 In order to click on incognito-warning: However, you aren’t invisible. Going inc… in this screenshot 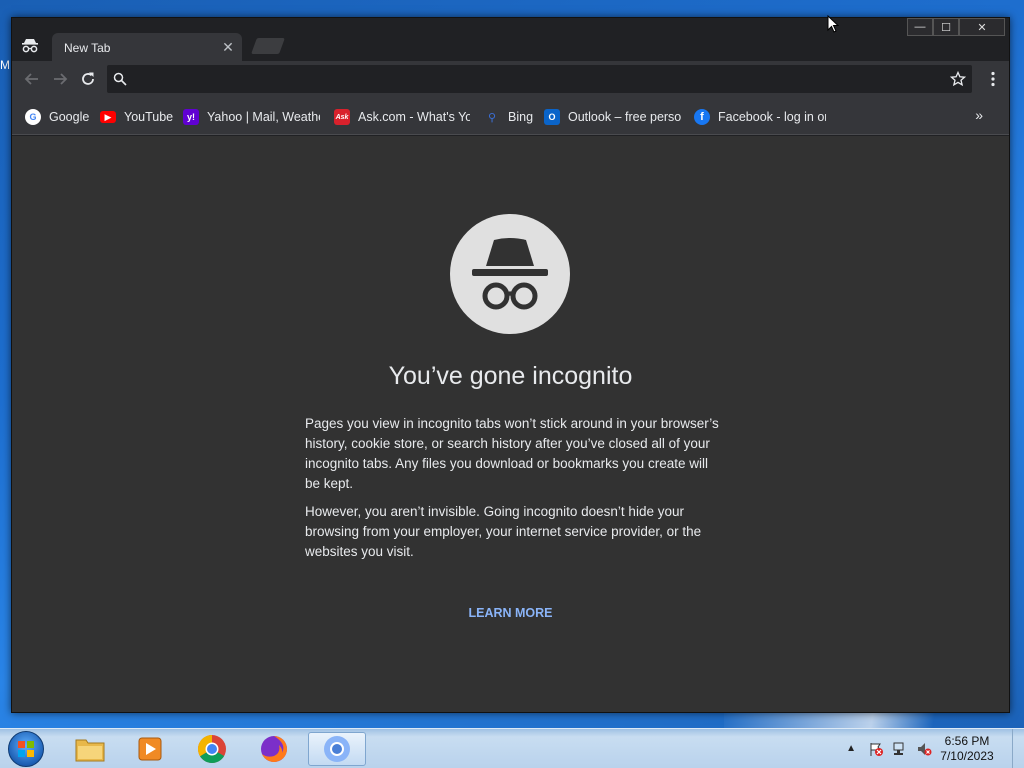, I will do `click(503, 531)`.